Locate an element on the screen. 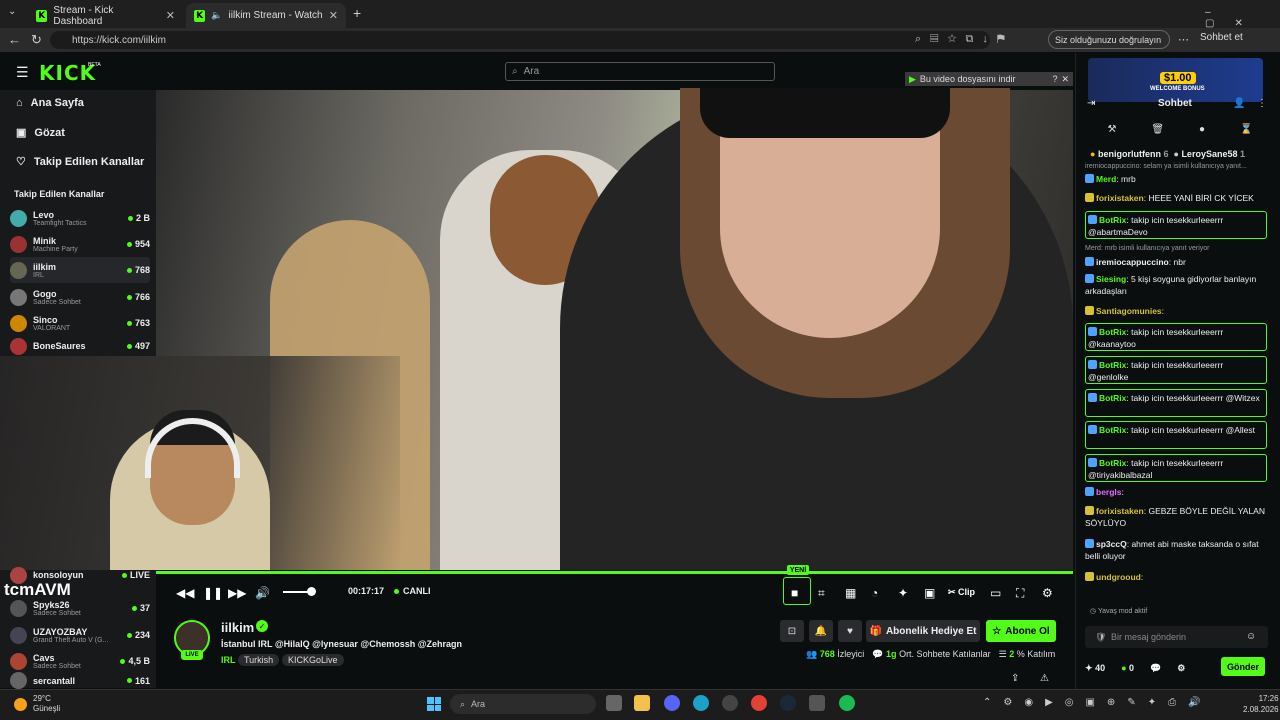  search-icon: ⌕ is located at coordinates (515, 71).